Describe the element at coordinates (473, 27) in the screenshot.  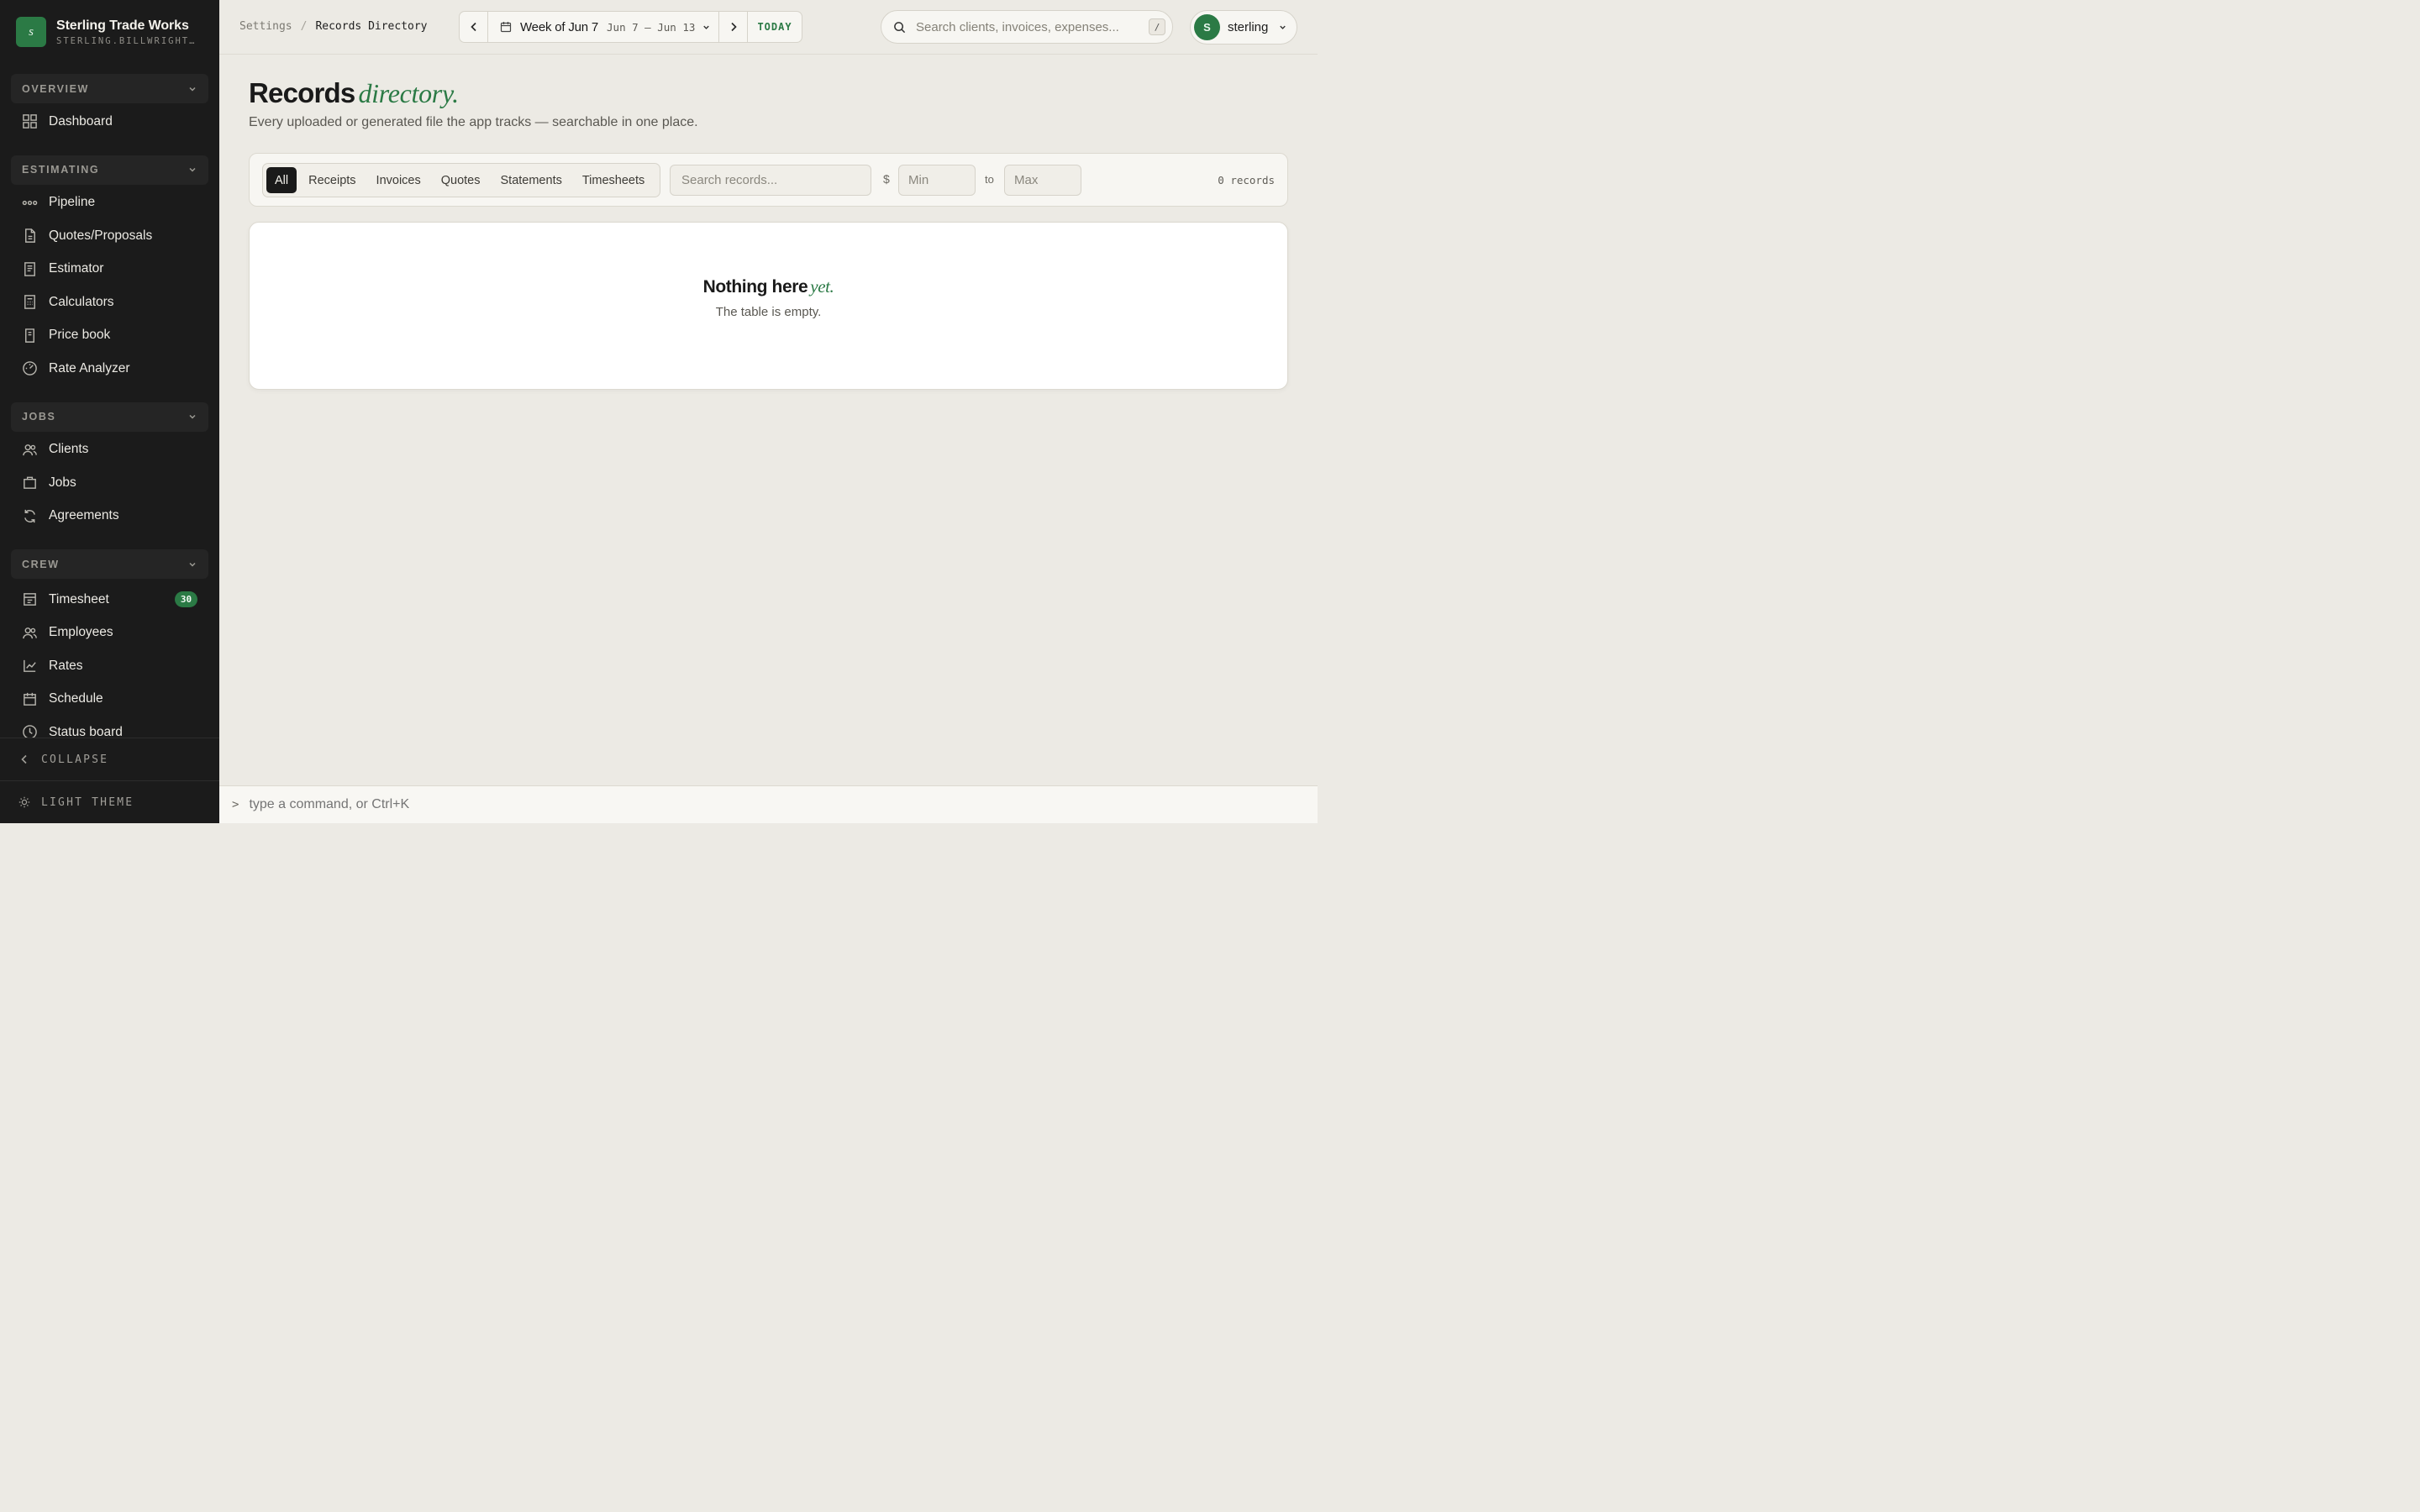
I see `prev-week-button` at that location.